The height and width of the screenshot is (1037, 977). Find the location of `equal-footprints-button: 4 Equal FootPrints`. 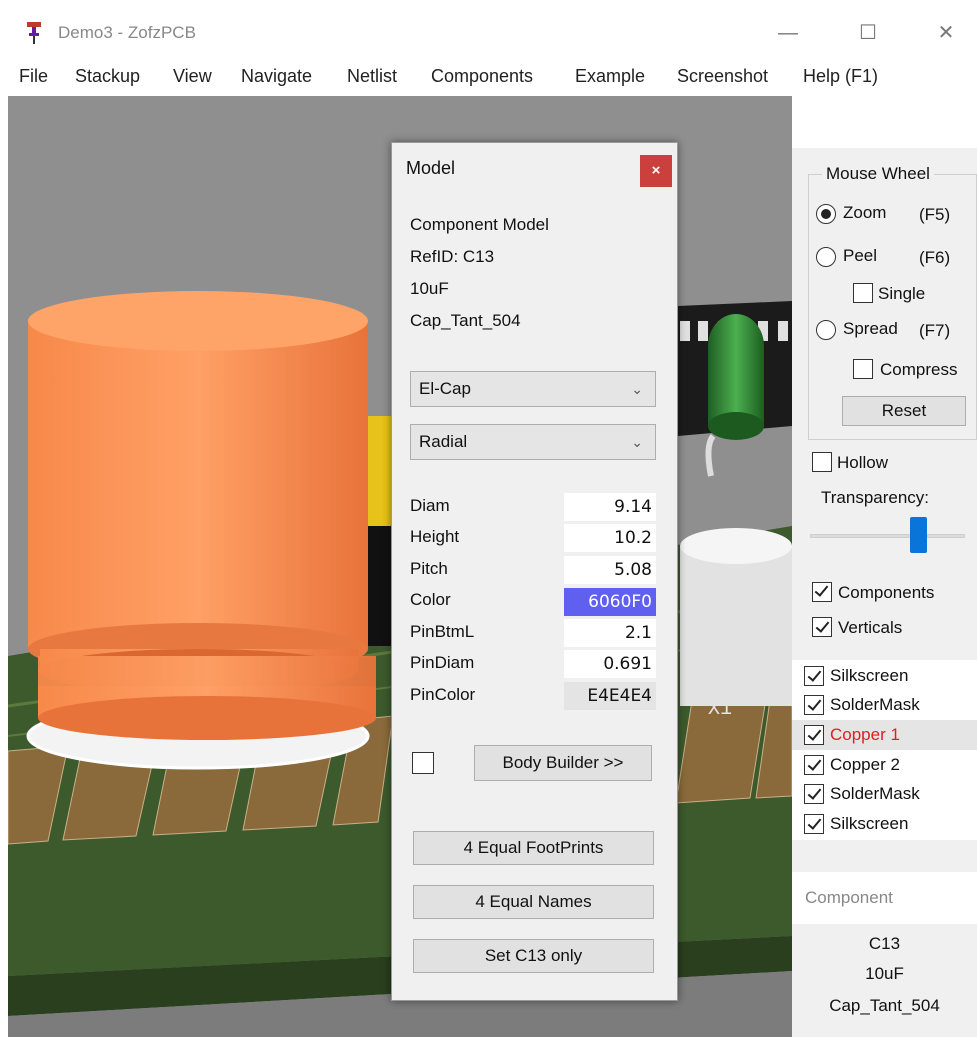

equal-footprints-button: 4 Equal FootPrints is located at coordinates (533, 848).